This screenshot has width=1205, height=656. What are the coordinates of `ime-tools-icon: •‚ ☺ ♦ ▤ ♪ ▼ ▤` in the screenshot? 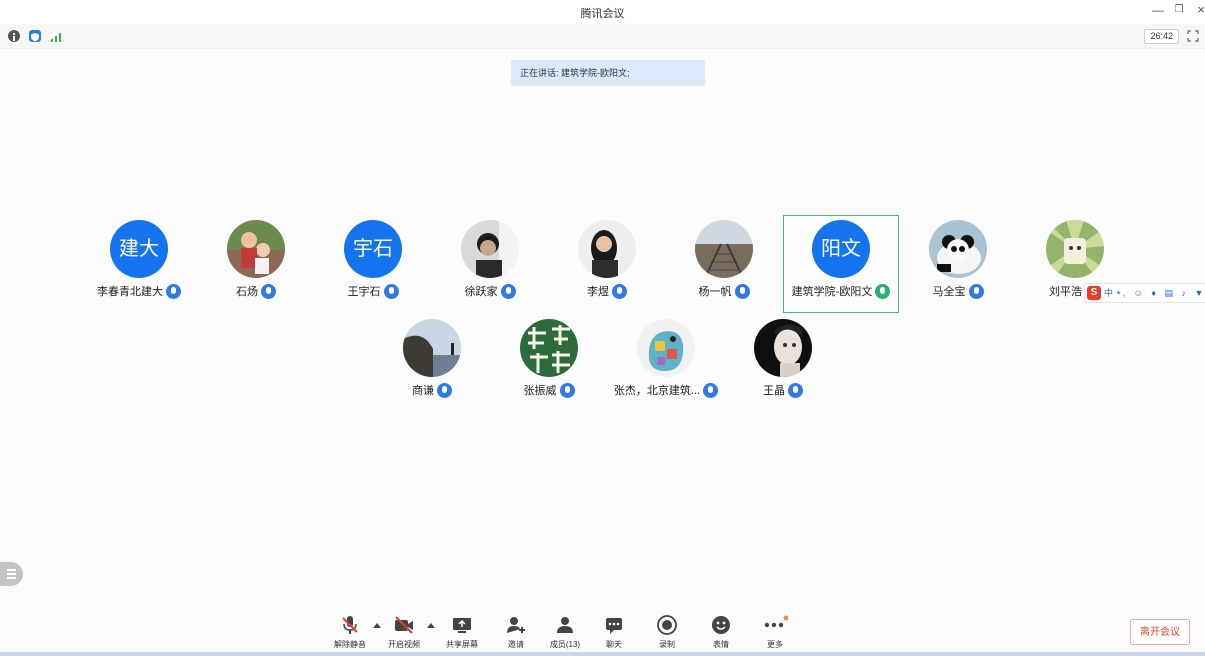 It's located at (1161, 293).